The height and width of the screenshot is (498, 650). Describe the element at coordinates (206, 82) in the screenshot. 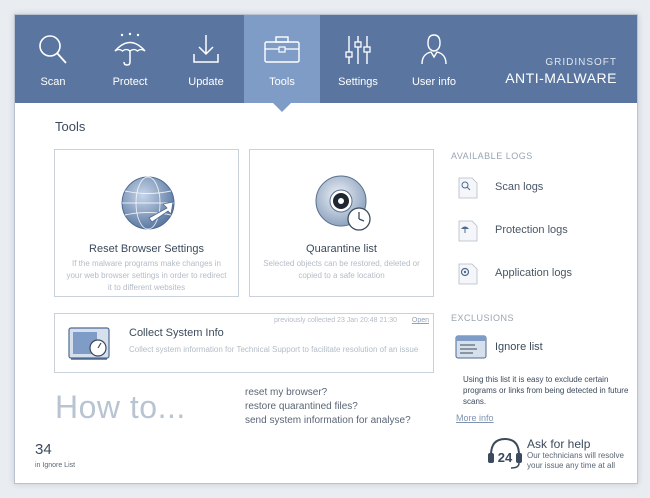

I see `nav-update-label: Update` at that location.